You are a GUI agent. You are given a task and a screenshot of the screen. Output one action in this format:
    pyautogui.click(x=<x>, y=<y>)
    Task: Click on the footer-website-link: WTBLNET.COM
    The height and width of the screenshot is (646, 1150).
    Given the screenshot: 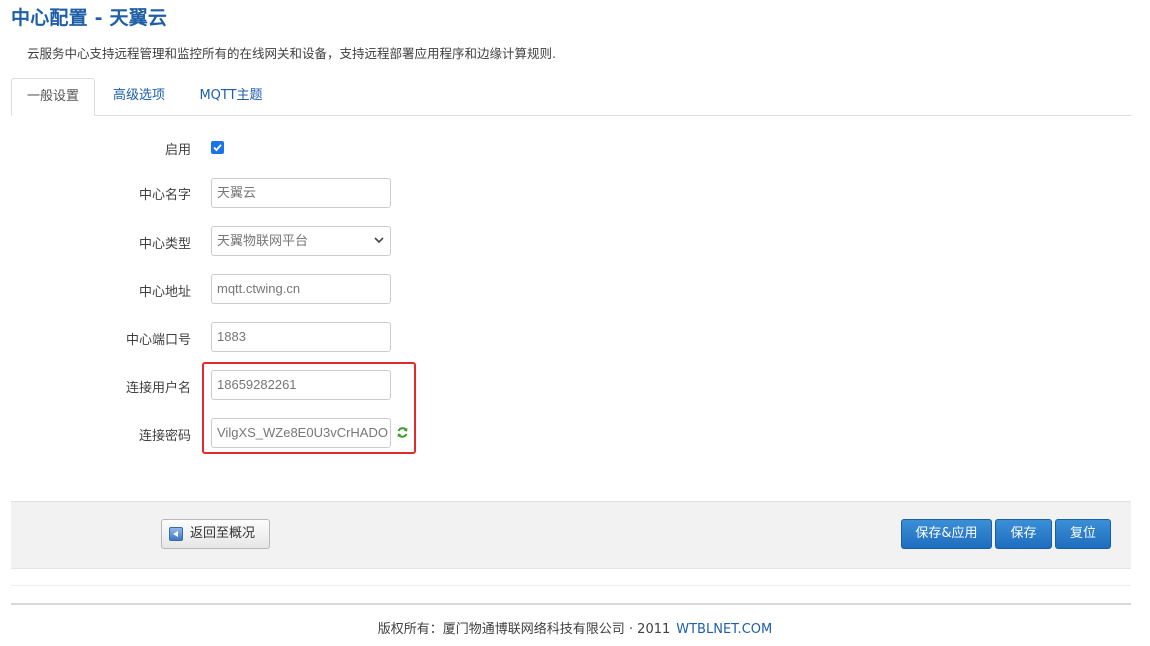 What is the action you would take?
    pyautogui.click(x=724, y=629)
    